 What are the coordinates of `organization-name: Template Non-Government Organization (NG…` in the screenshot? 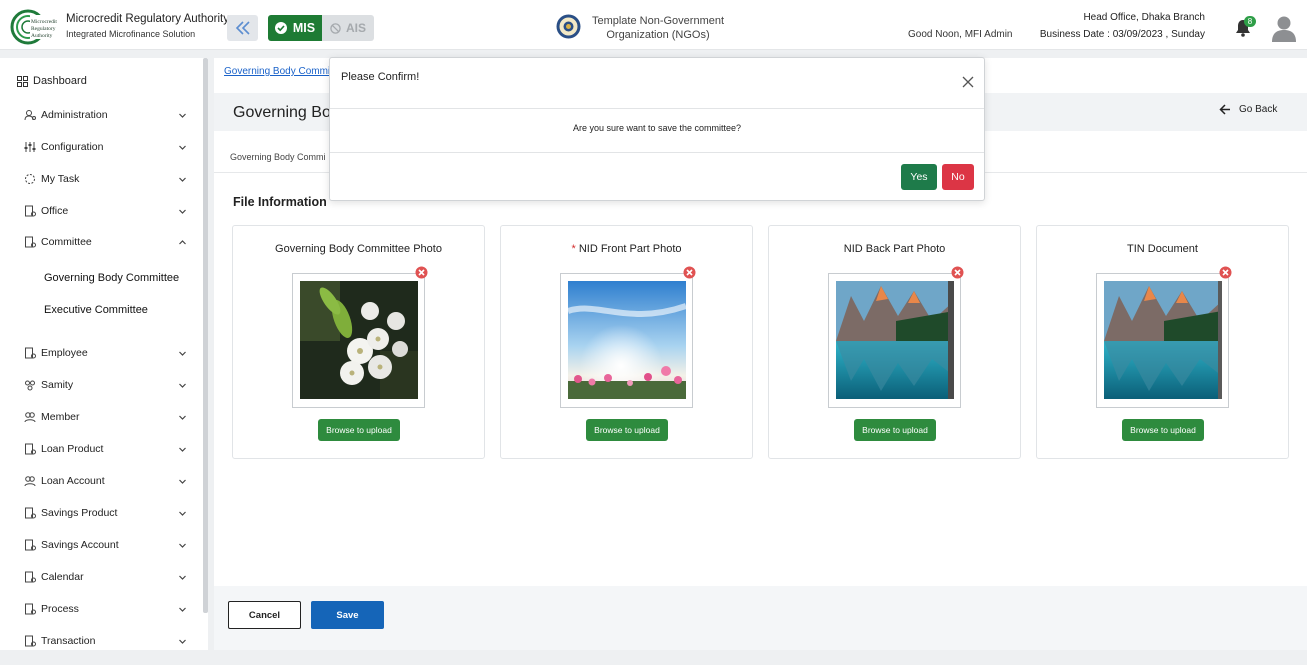 It's located at (658, 28).